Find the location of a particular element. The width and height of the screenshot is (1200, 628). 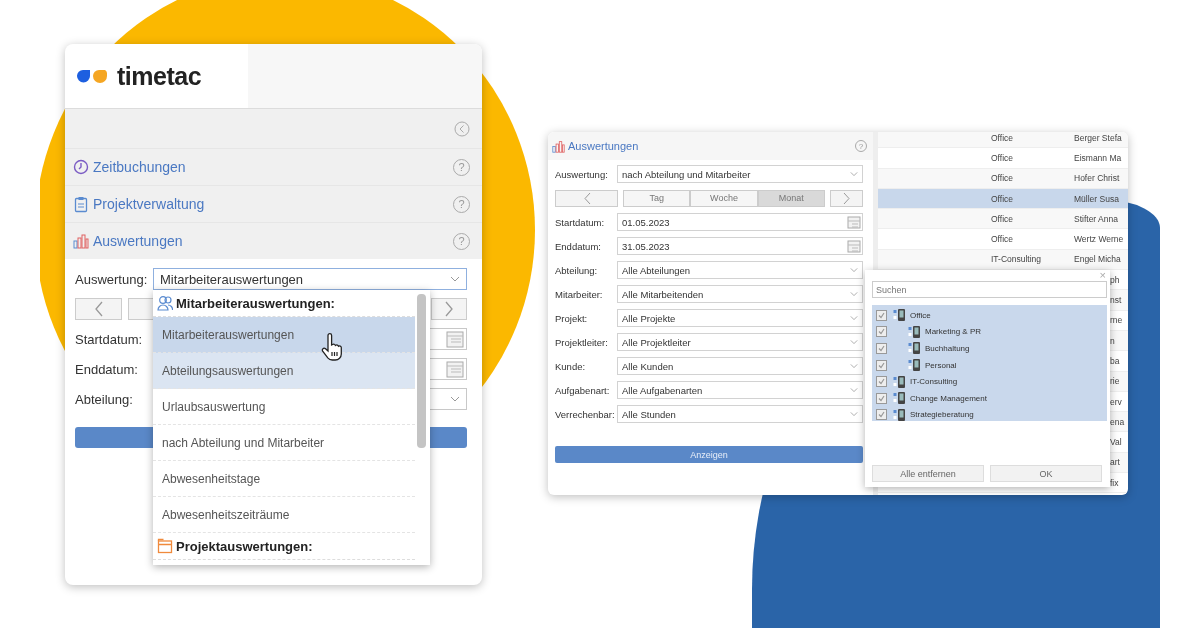

select-field: Alle Aufgabenarten is located at coordinates (740, 390).